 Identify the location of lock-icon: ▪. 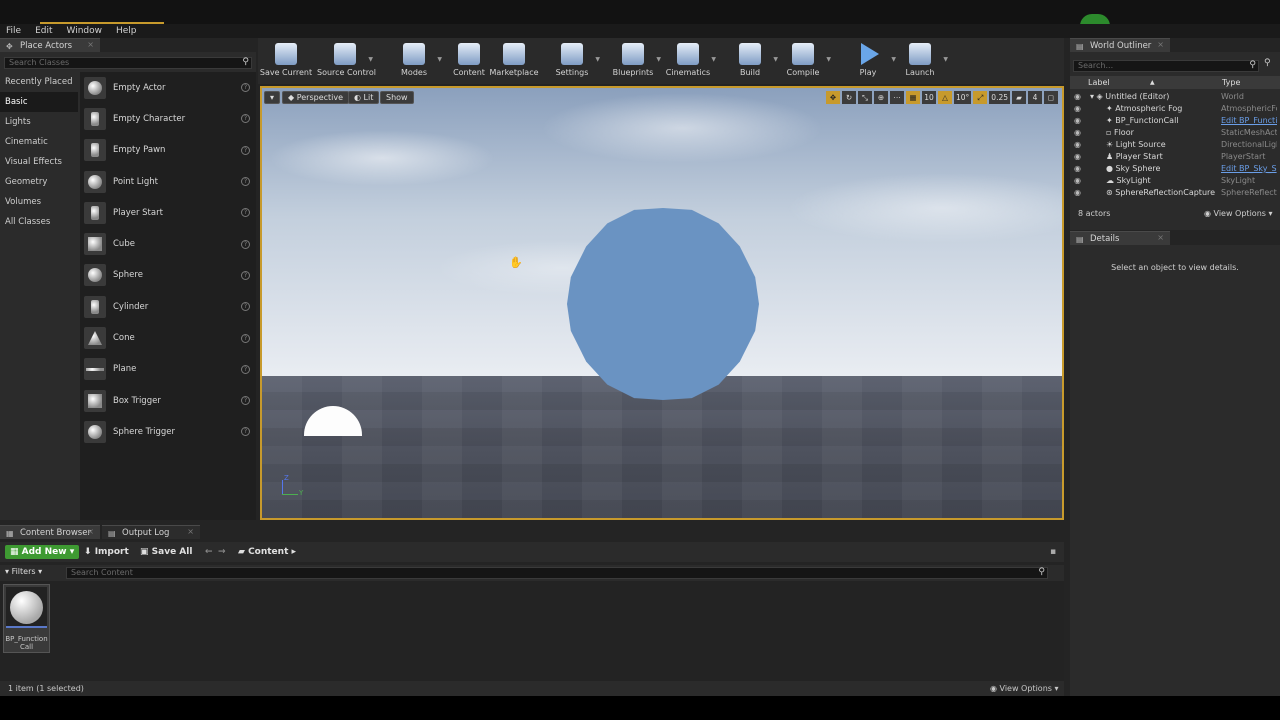
(1053, 552).